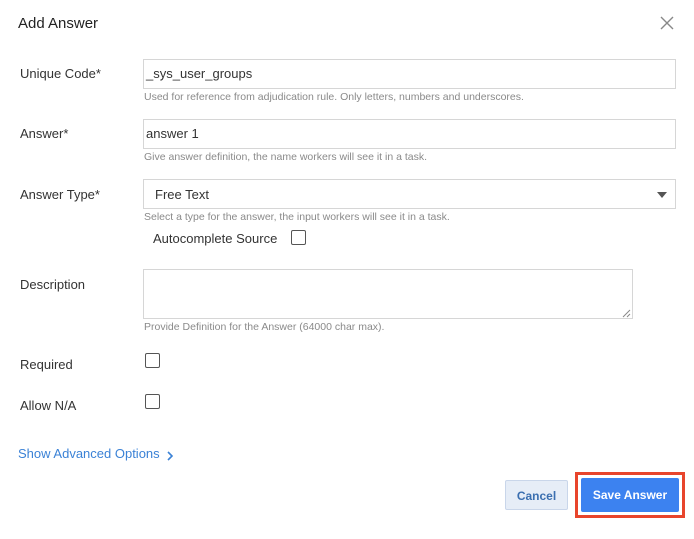  I want to click on autocomplete-source-checkbox, so click(298, 237).